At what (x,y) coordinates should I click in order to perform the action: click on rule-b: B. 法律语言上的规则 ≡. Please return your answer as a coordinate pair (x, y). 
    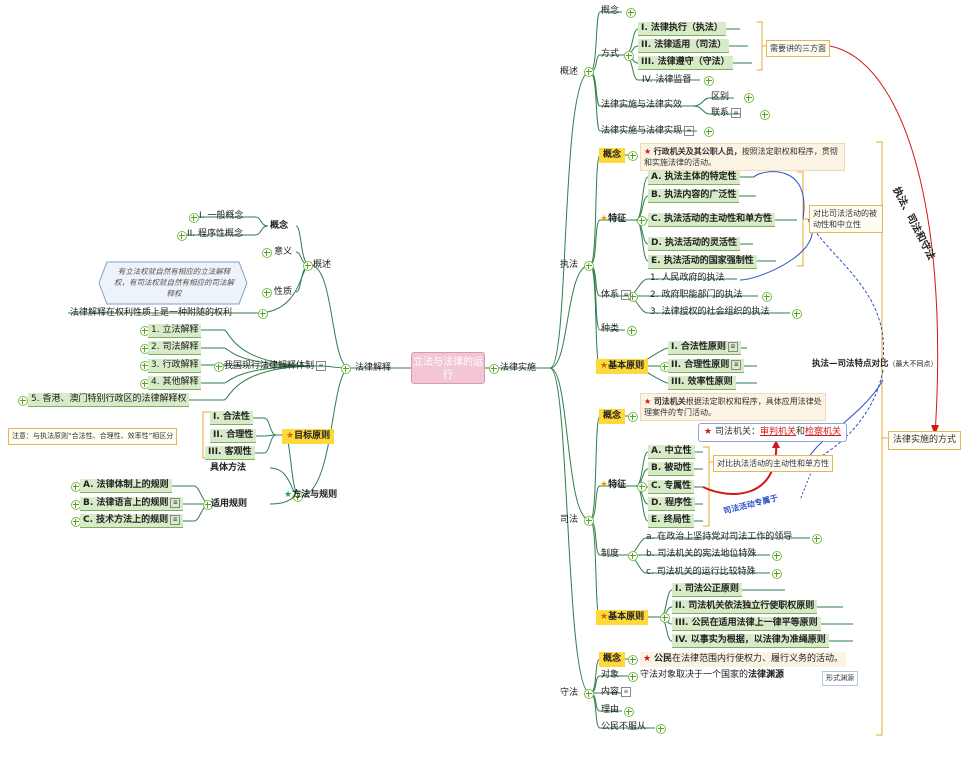
    Looking at the image, I should click on (132, 504).